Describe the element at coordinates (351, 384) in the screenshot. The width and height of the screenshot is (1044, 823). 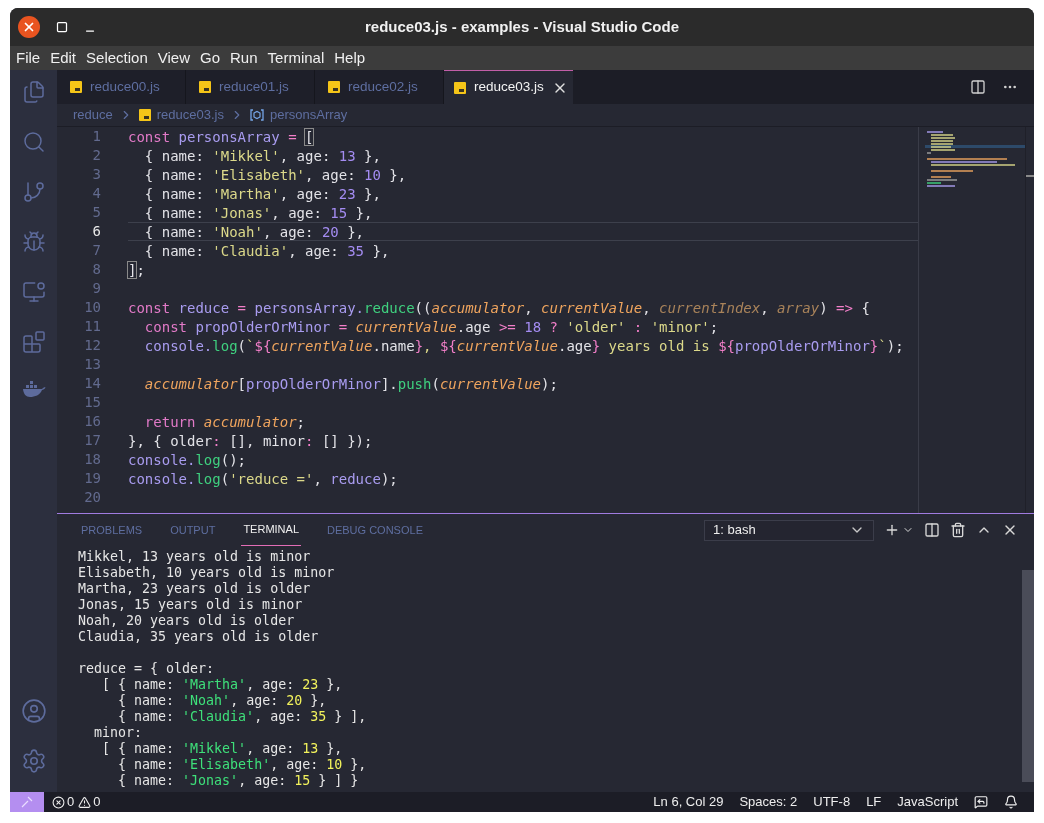
I see `code-line: accumulator[propOlderOrMinor].push(currentValue);` at that location.